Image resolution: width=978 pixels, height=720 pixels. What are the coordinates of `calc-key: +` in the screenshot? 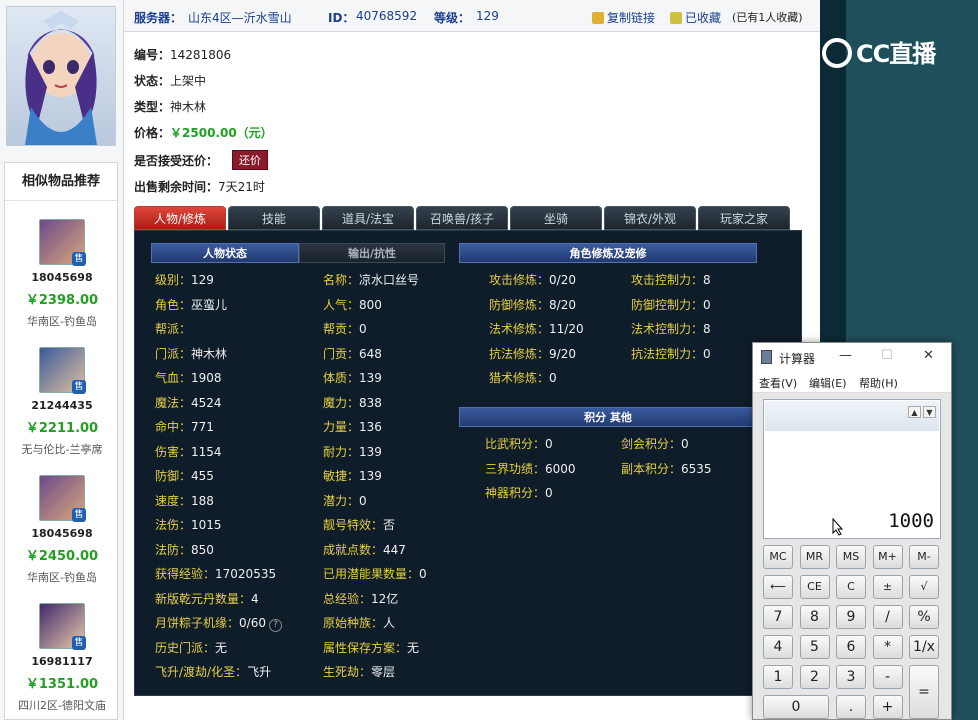 It's located at (887, 707).